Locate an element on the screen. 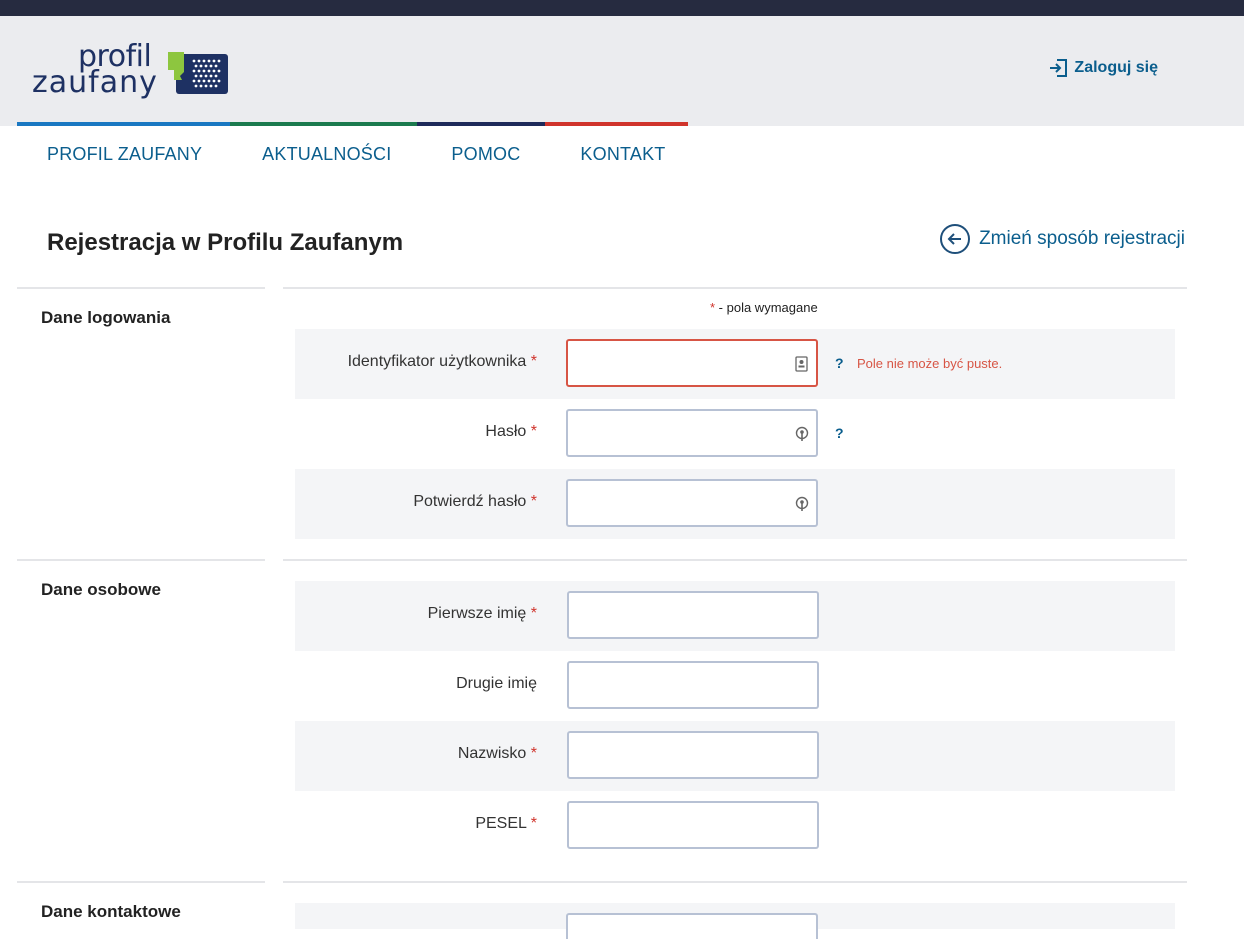  field-label: PESEL * is located at coordinates (506, 824).